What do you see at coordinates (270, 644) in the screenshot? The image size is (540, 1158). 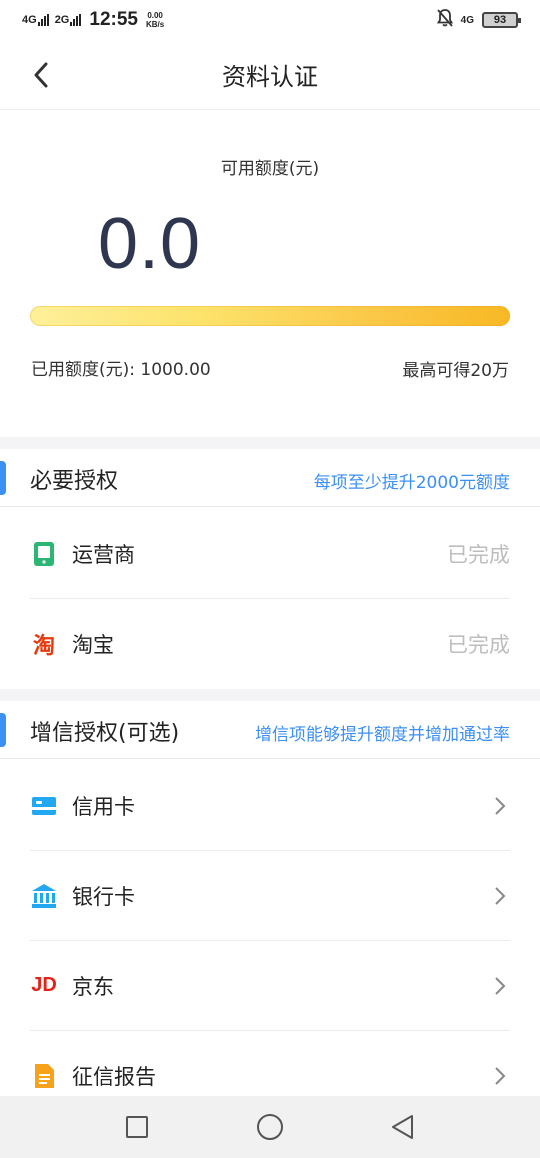 I see `auth-item-taobao: 淘 淘宝 已完成` at bounding box center [270, 644].